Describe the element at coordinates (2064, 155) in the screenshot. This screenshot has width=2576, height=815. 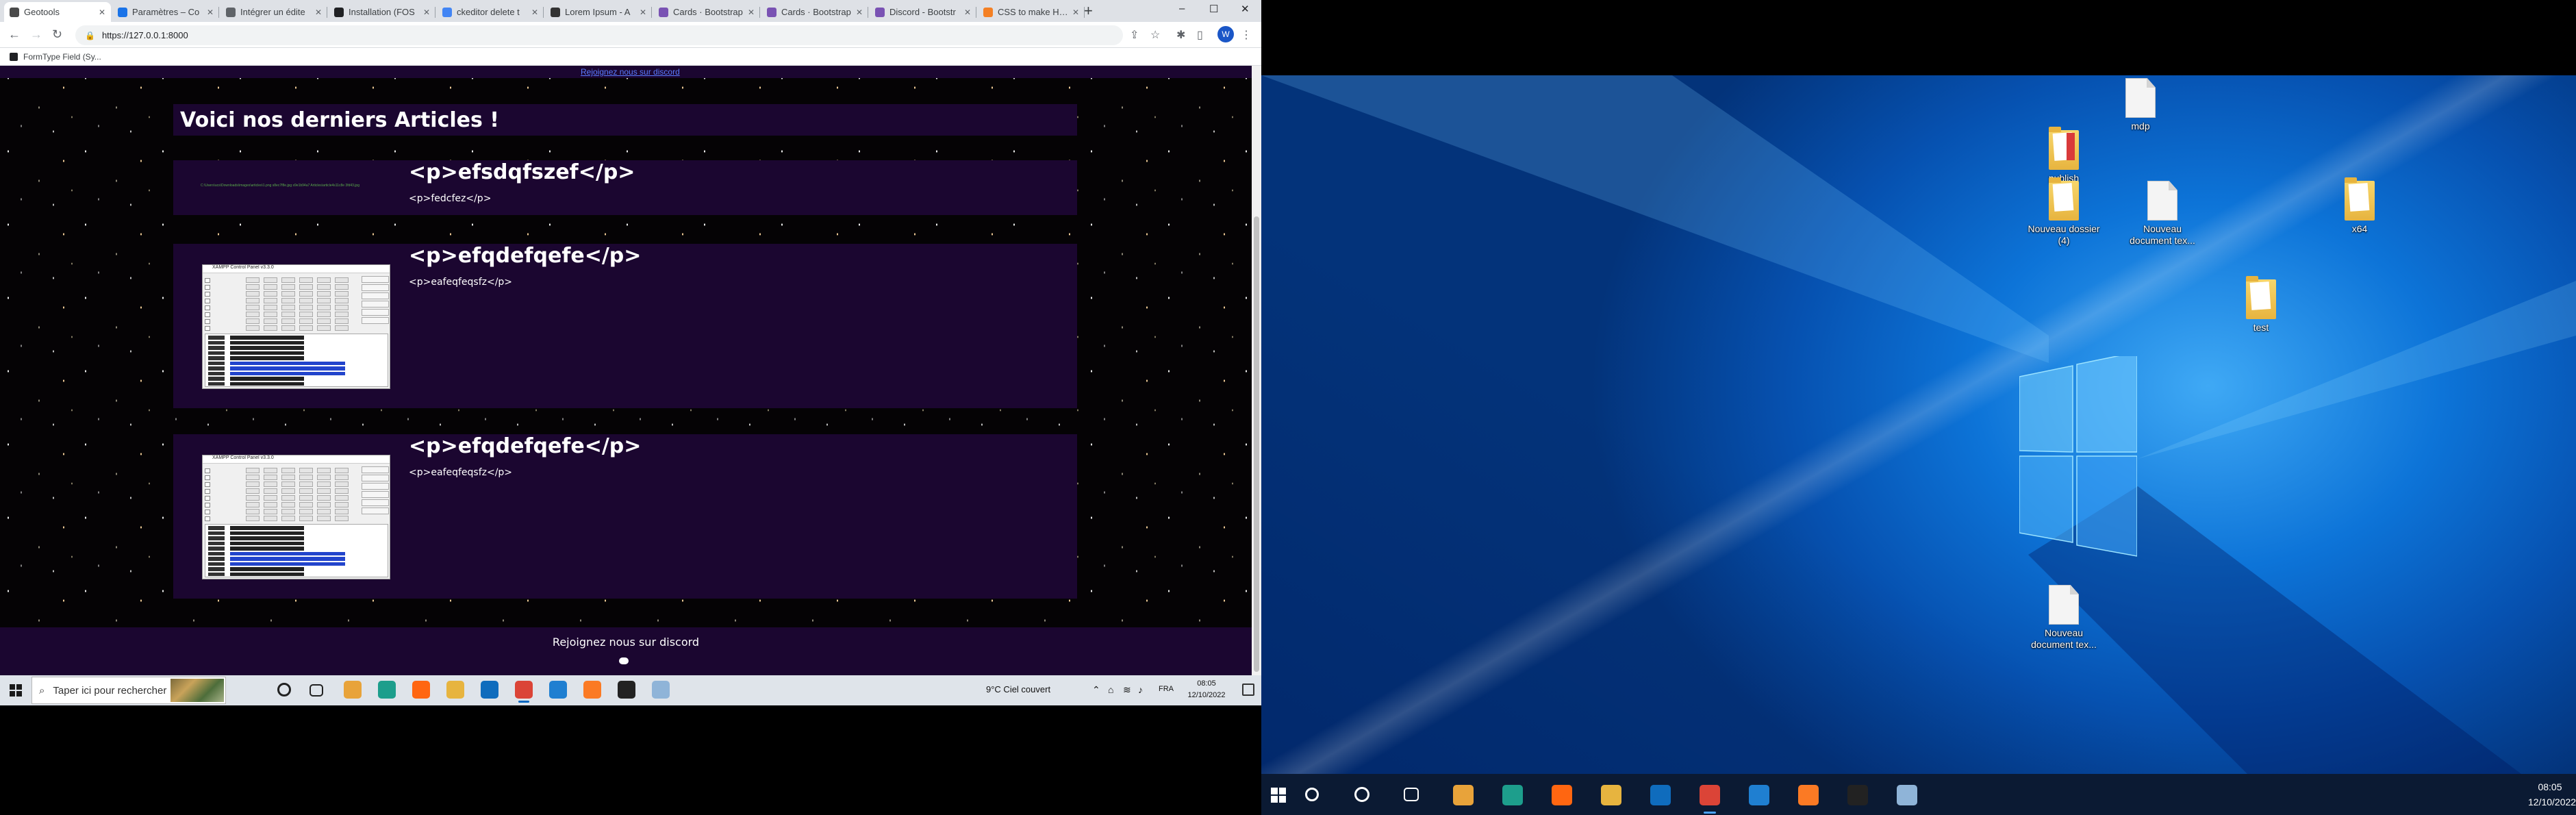
I see `desktop-icon-folder: publish` at that location.